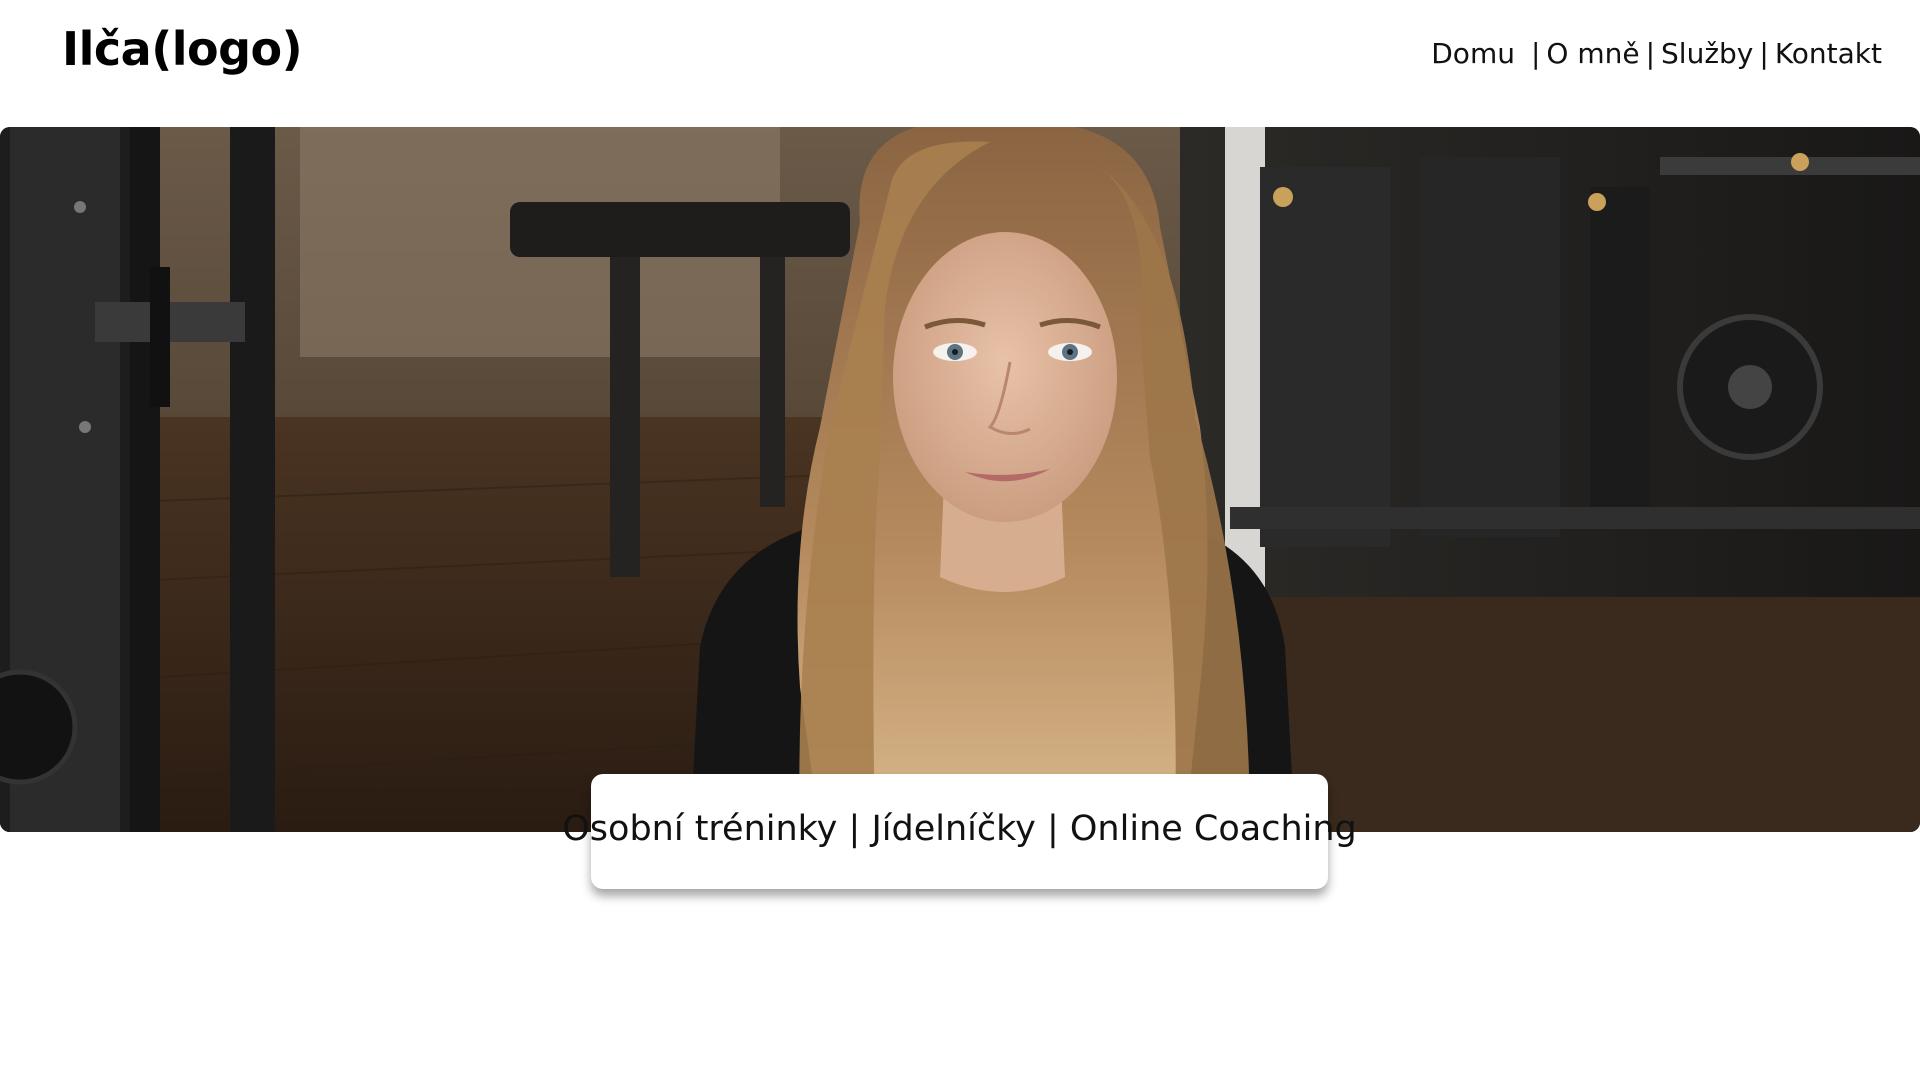 Image resolution: width=1920 pixels, height=1080 pixels. I want to click on nav-item-sluzby: Služby, so click(1707, 54).